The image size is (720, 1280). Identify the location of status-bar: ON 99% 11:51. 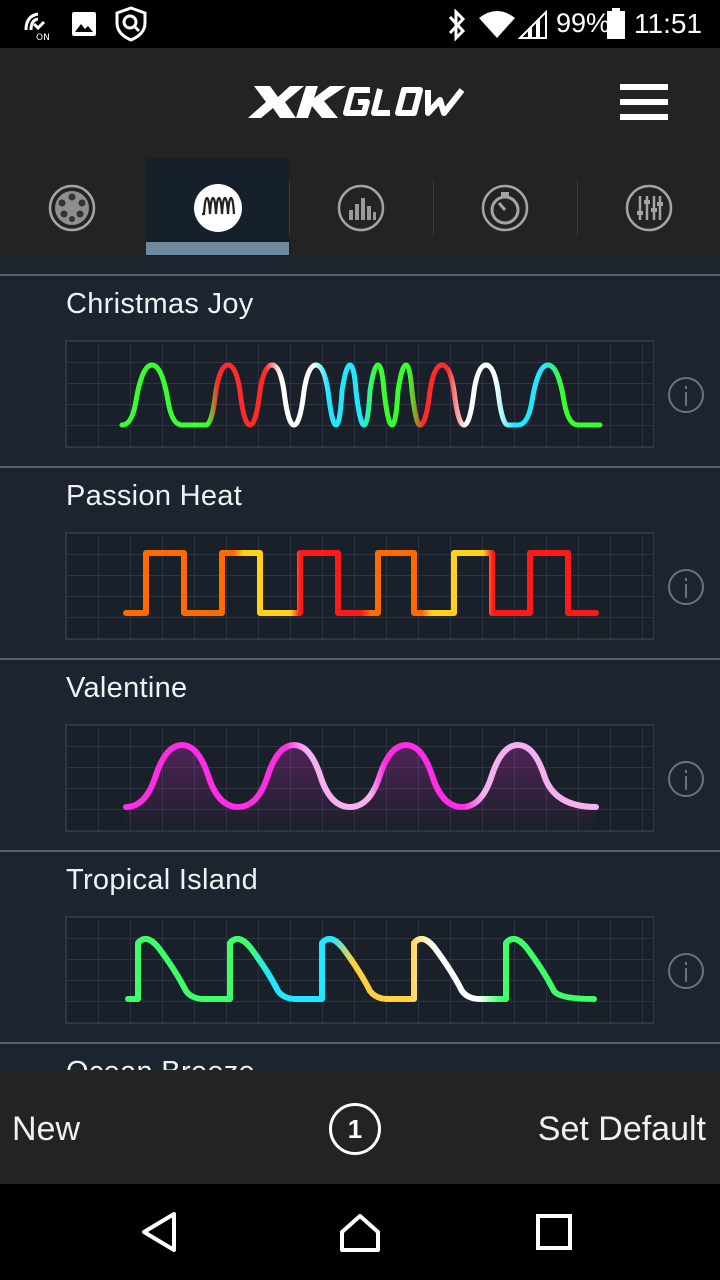
(360, 24).